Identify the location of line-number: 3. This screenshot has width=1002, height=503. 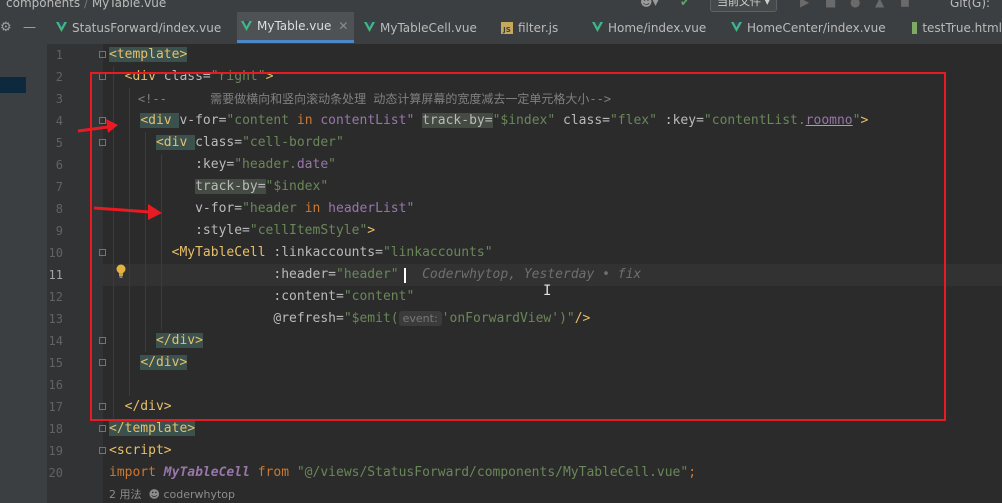
(59, 99).